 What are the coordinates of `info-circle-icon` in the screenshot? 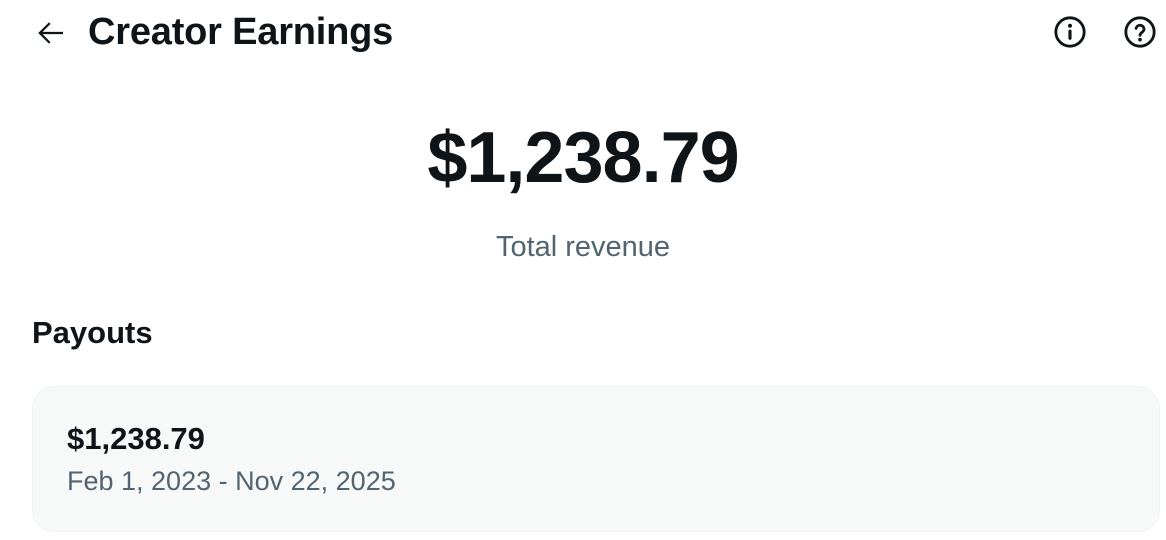 It's located at (1070, 32).